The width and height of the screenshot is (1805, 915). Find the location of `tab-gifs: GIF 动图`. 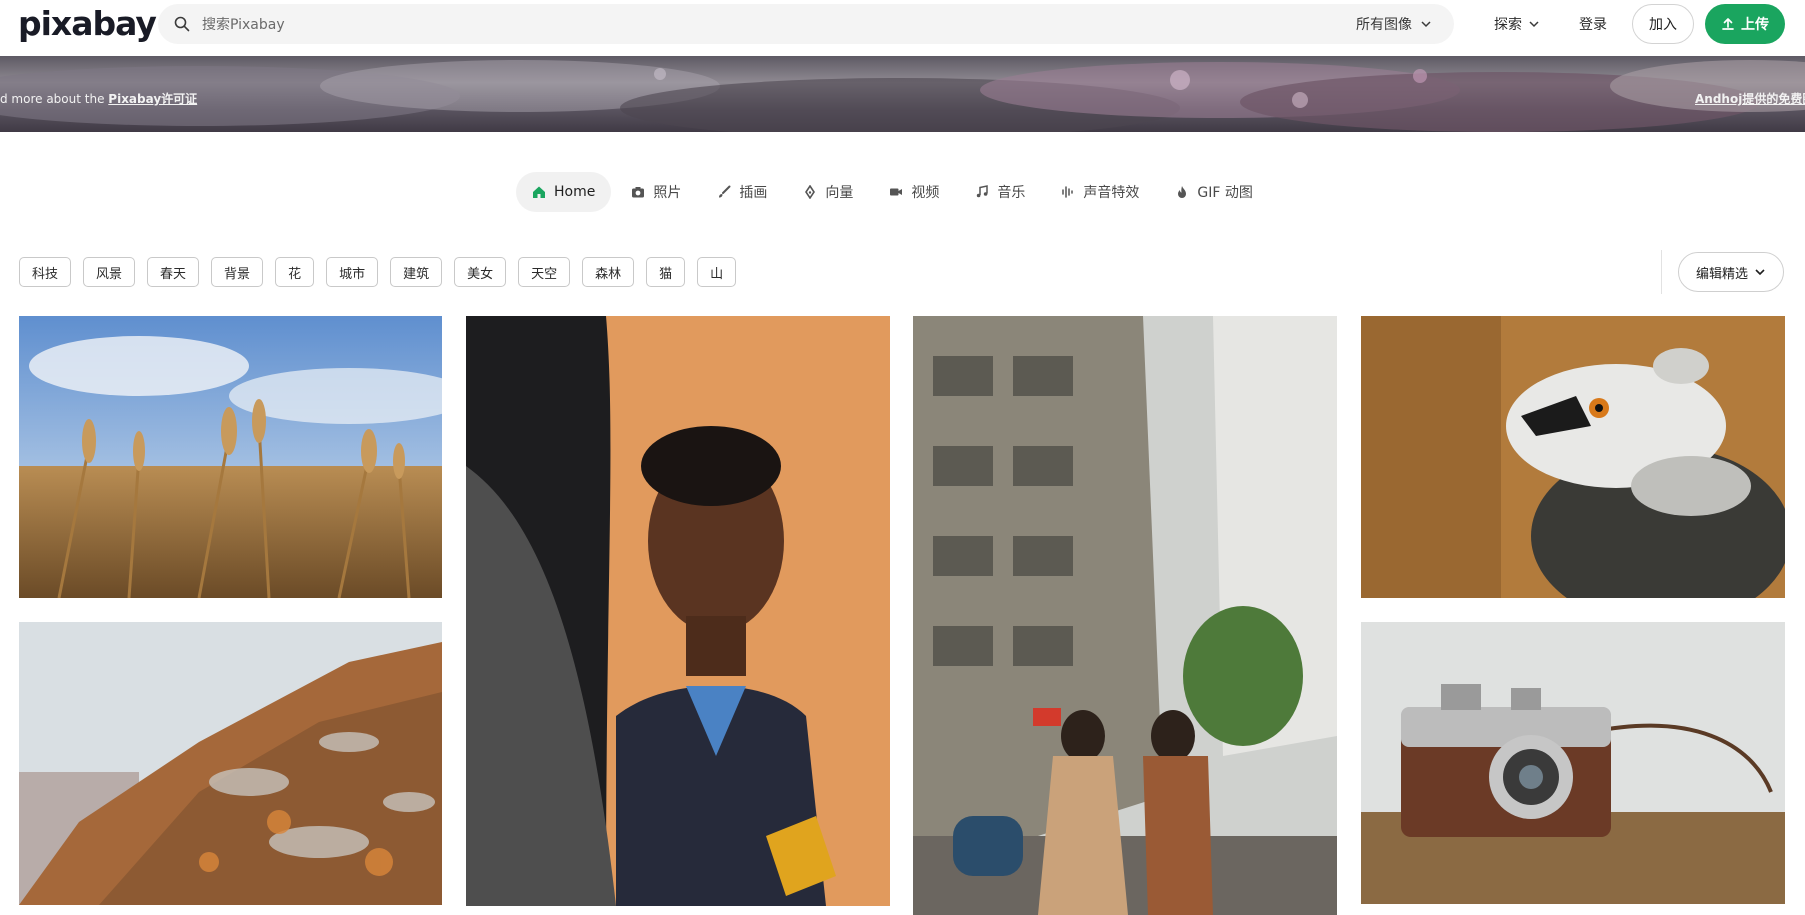

tab-gifs: GIF 动图 is located at coordinates (1213, 192).